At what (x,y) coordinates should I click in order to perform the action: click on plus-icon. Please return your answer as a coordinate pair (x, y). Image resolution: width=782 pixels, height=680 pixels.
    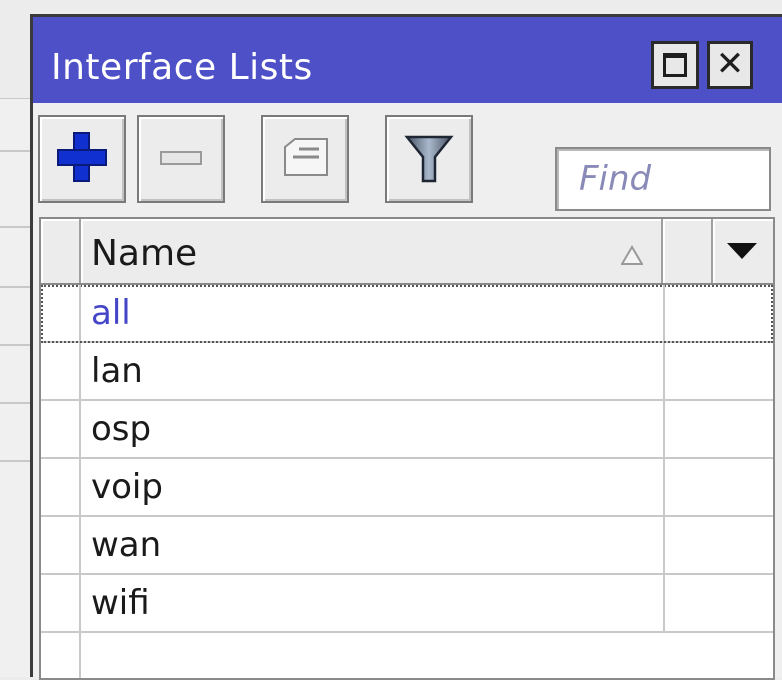
    Looking at the image, I should click on (82, 157).